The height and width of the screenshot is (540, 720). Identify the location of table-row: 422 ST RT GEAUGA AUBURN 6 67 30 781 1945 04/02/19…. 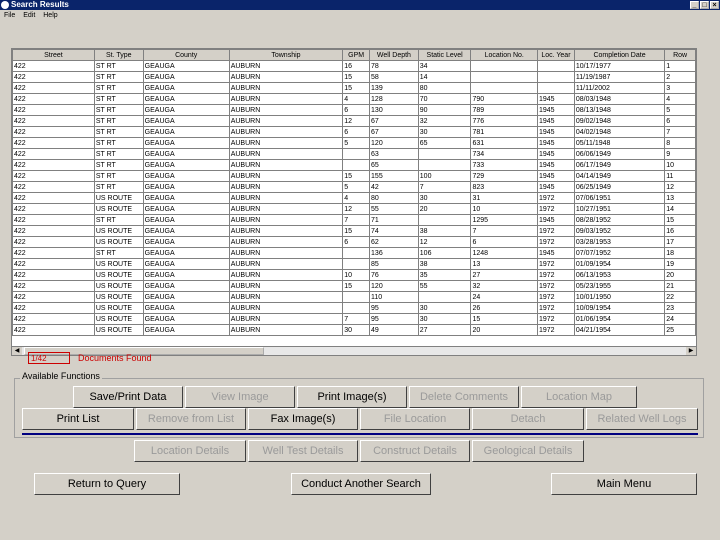
(354, 132).